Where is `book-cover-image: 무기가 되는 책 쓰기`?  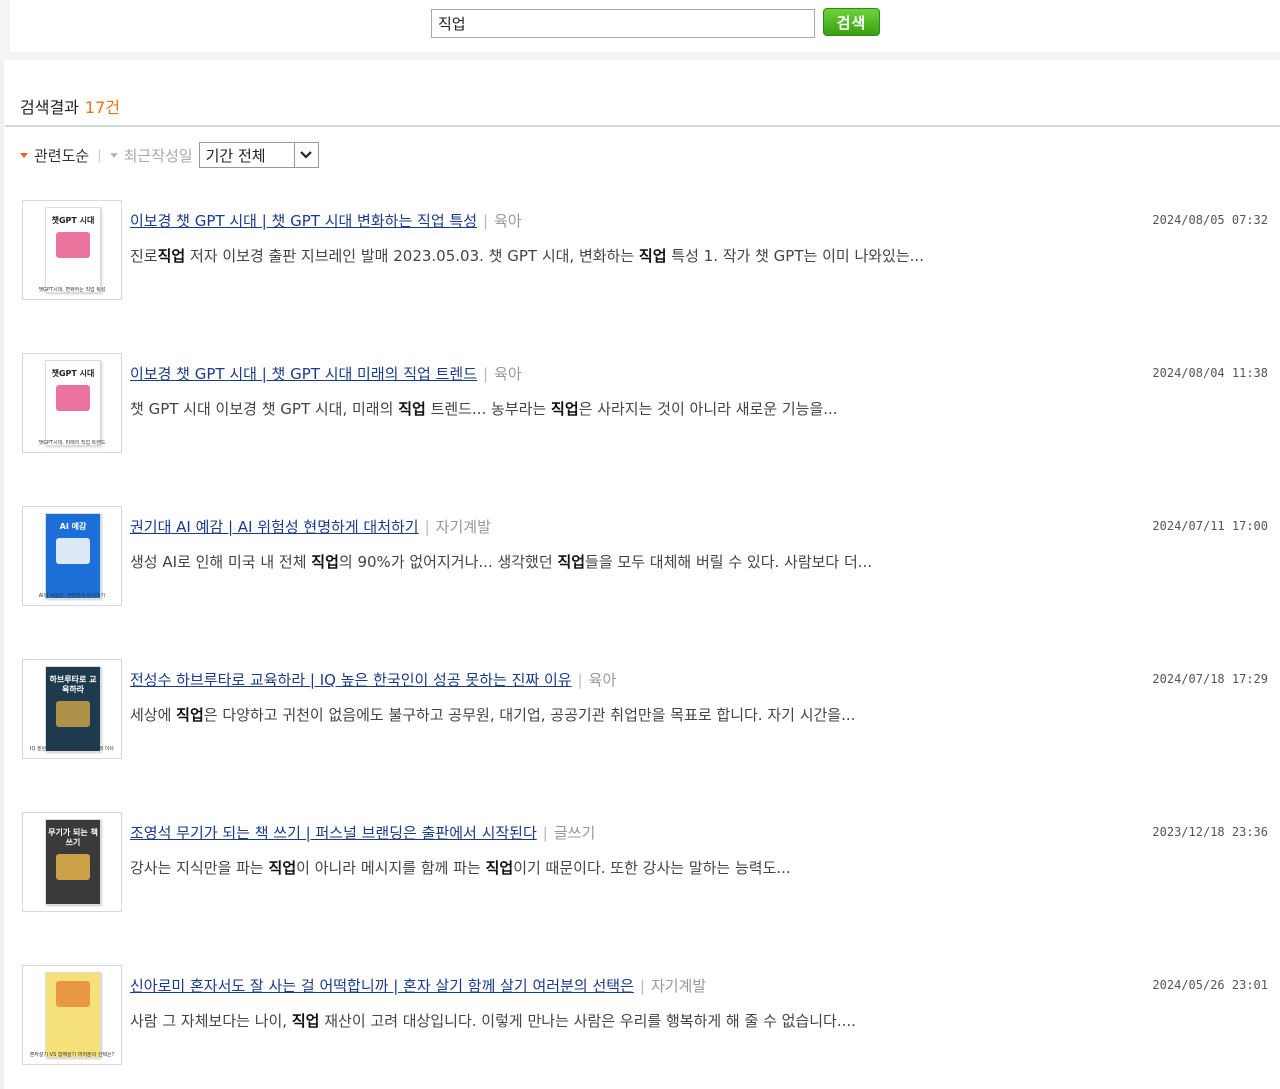
book-cover-image: 무기가 되는 책 쓰기 is located at coordinates (73, 862).